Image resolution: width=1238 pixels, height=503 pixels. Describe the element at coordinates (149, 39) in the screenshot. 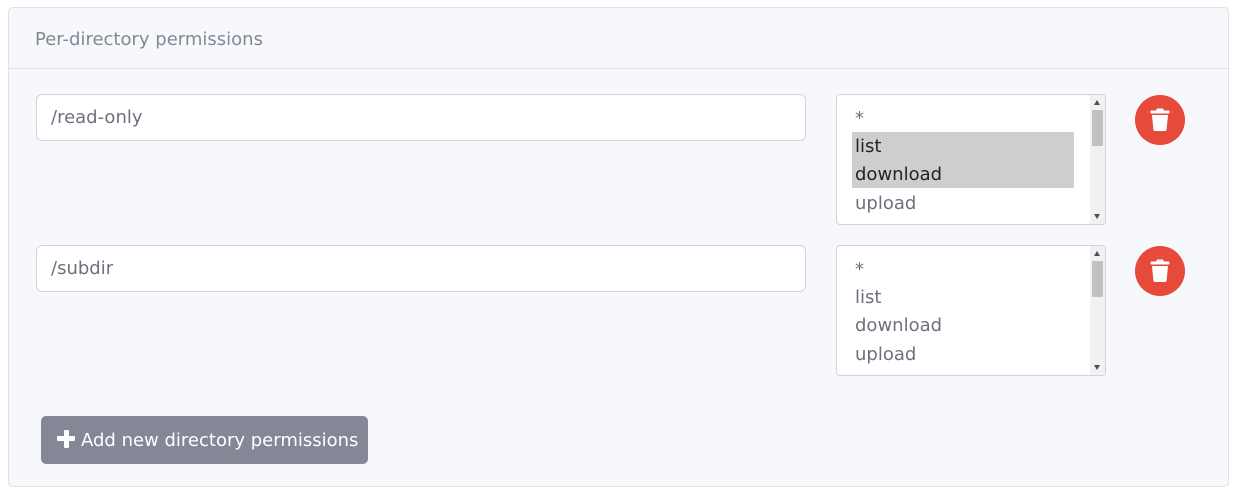

I see `card-title: Per-directory permissions` at that location.